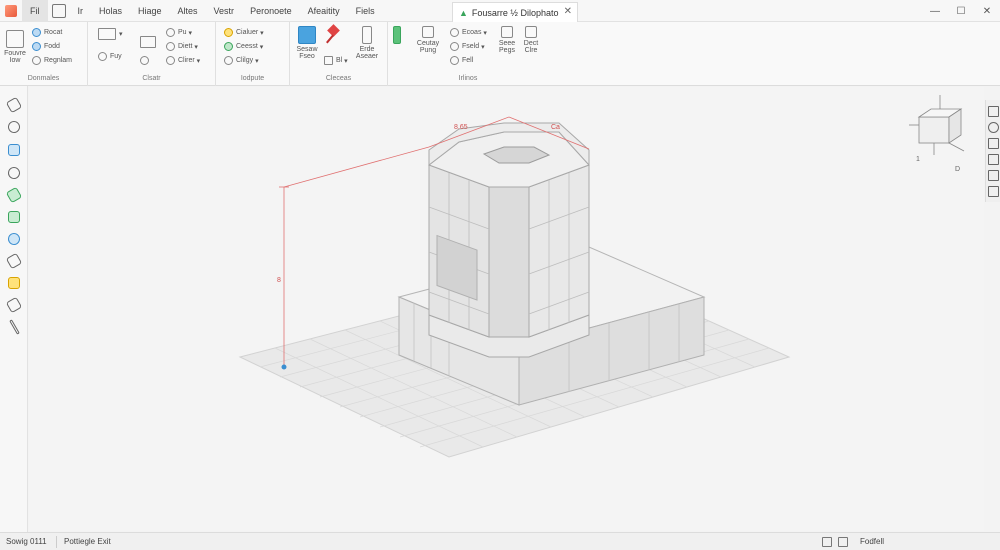 The image size is (1000, 550). What do you see at coordinates (14, 327) in the screenshot?
I see `line-tool-icon` at bounding box center [14, 327].